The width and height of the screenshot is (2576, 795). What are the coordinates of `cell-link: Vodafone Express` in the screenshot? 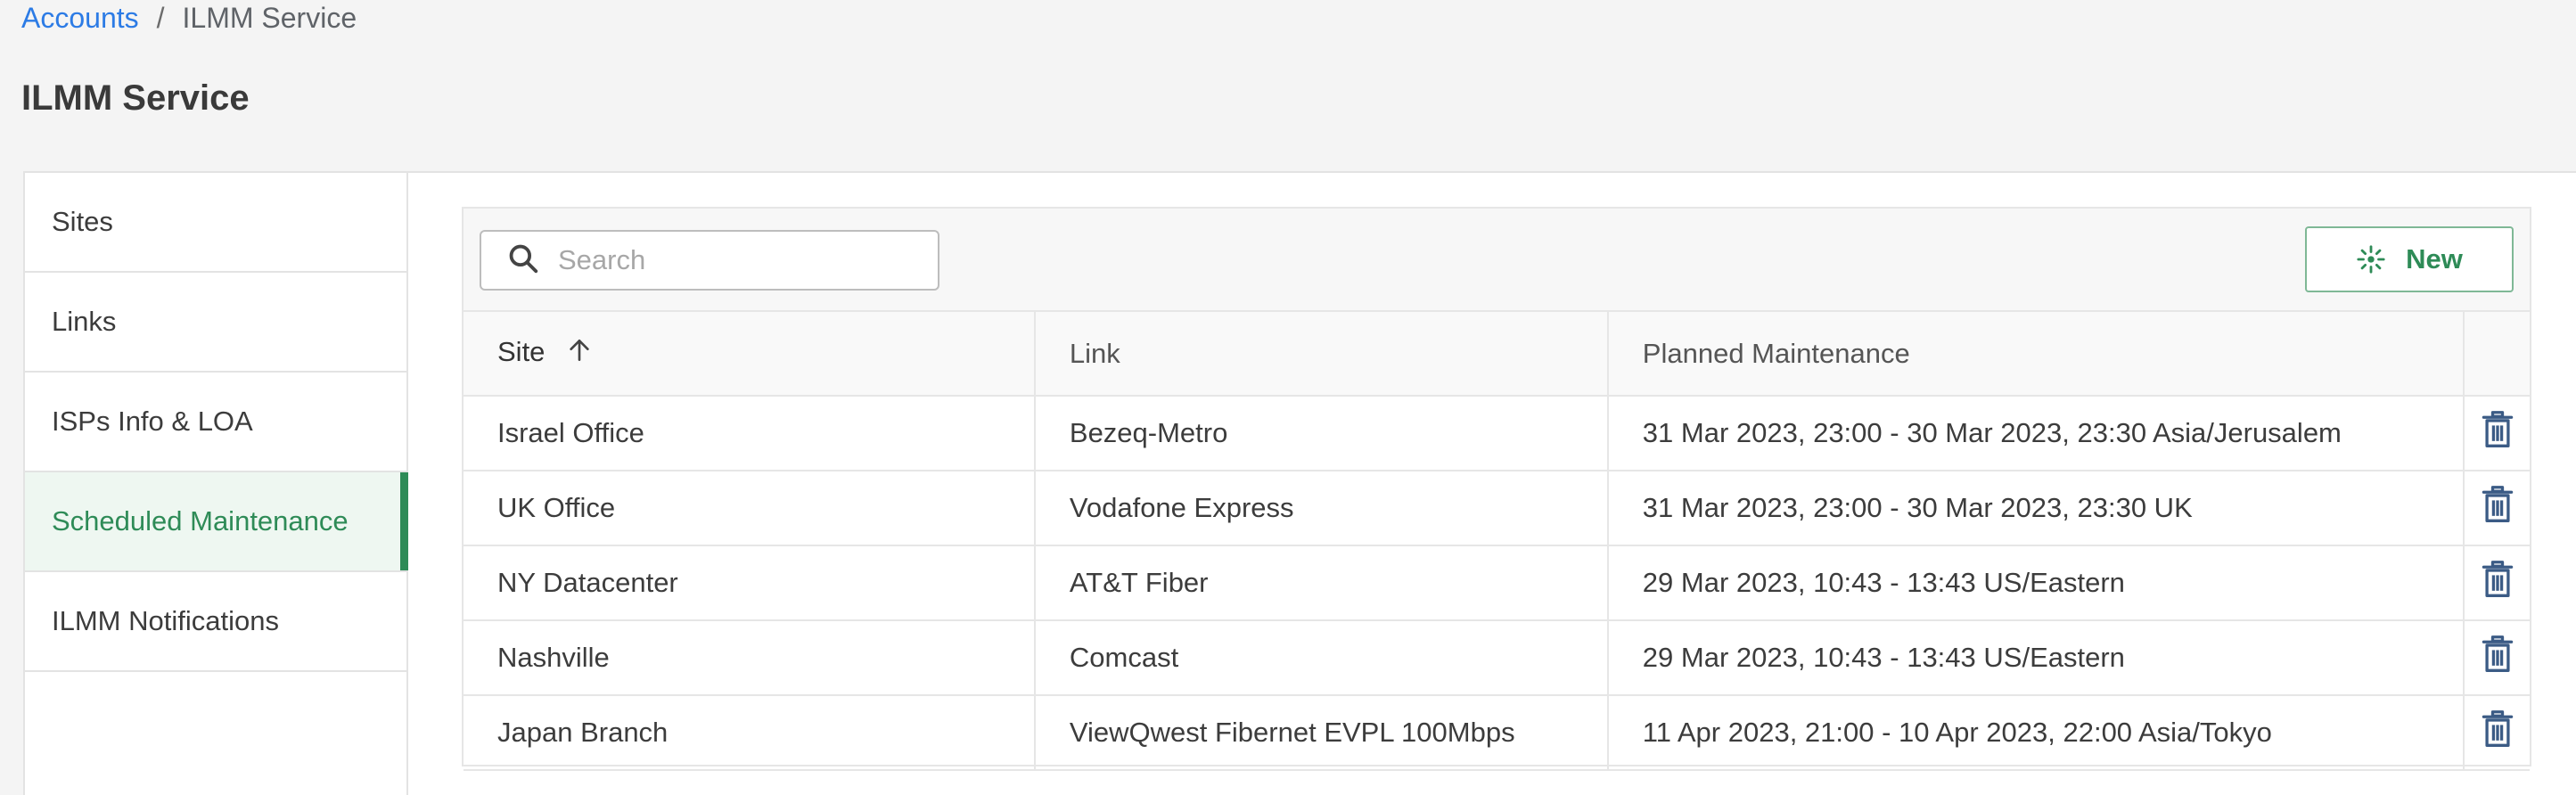 It's located at (1321, 508).